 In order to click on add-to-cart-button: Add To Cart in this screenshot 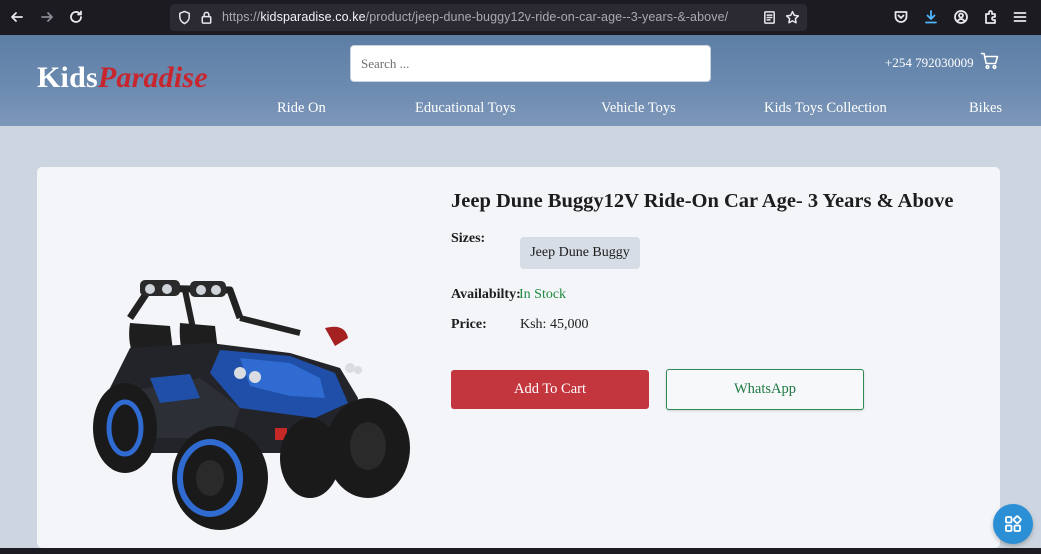, I will do `click(550, 389)`.